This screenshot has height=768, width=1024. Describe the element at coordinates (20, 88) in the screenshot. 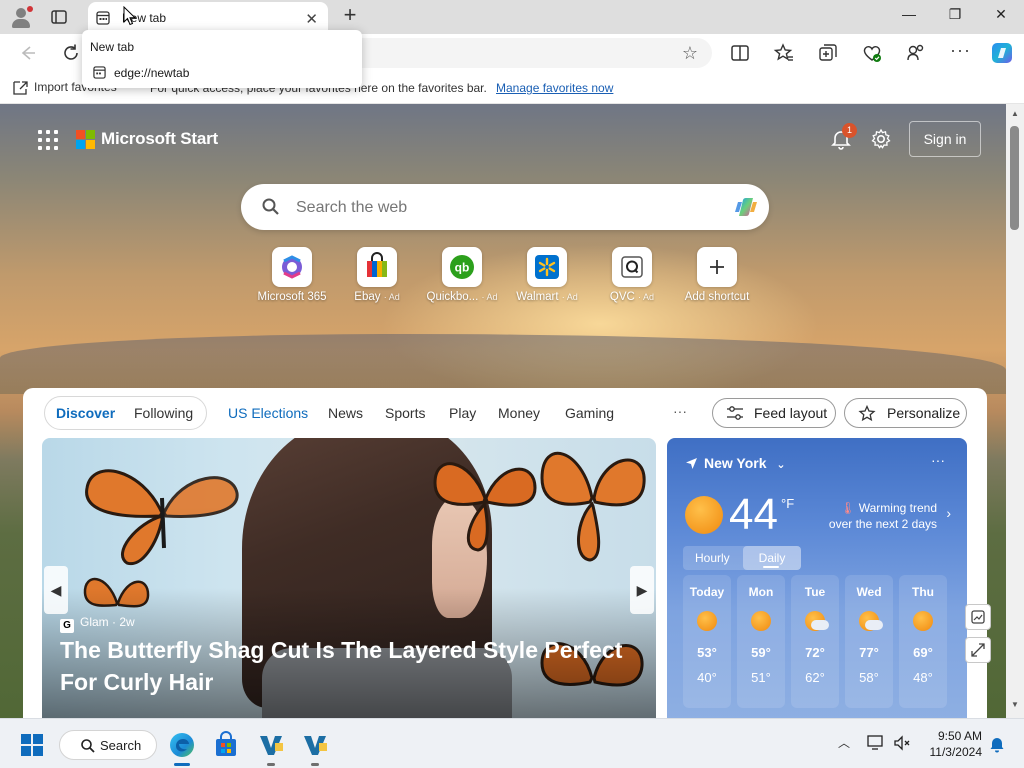

I see `import-icon` at that location.